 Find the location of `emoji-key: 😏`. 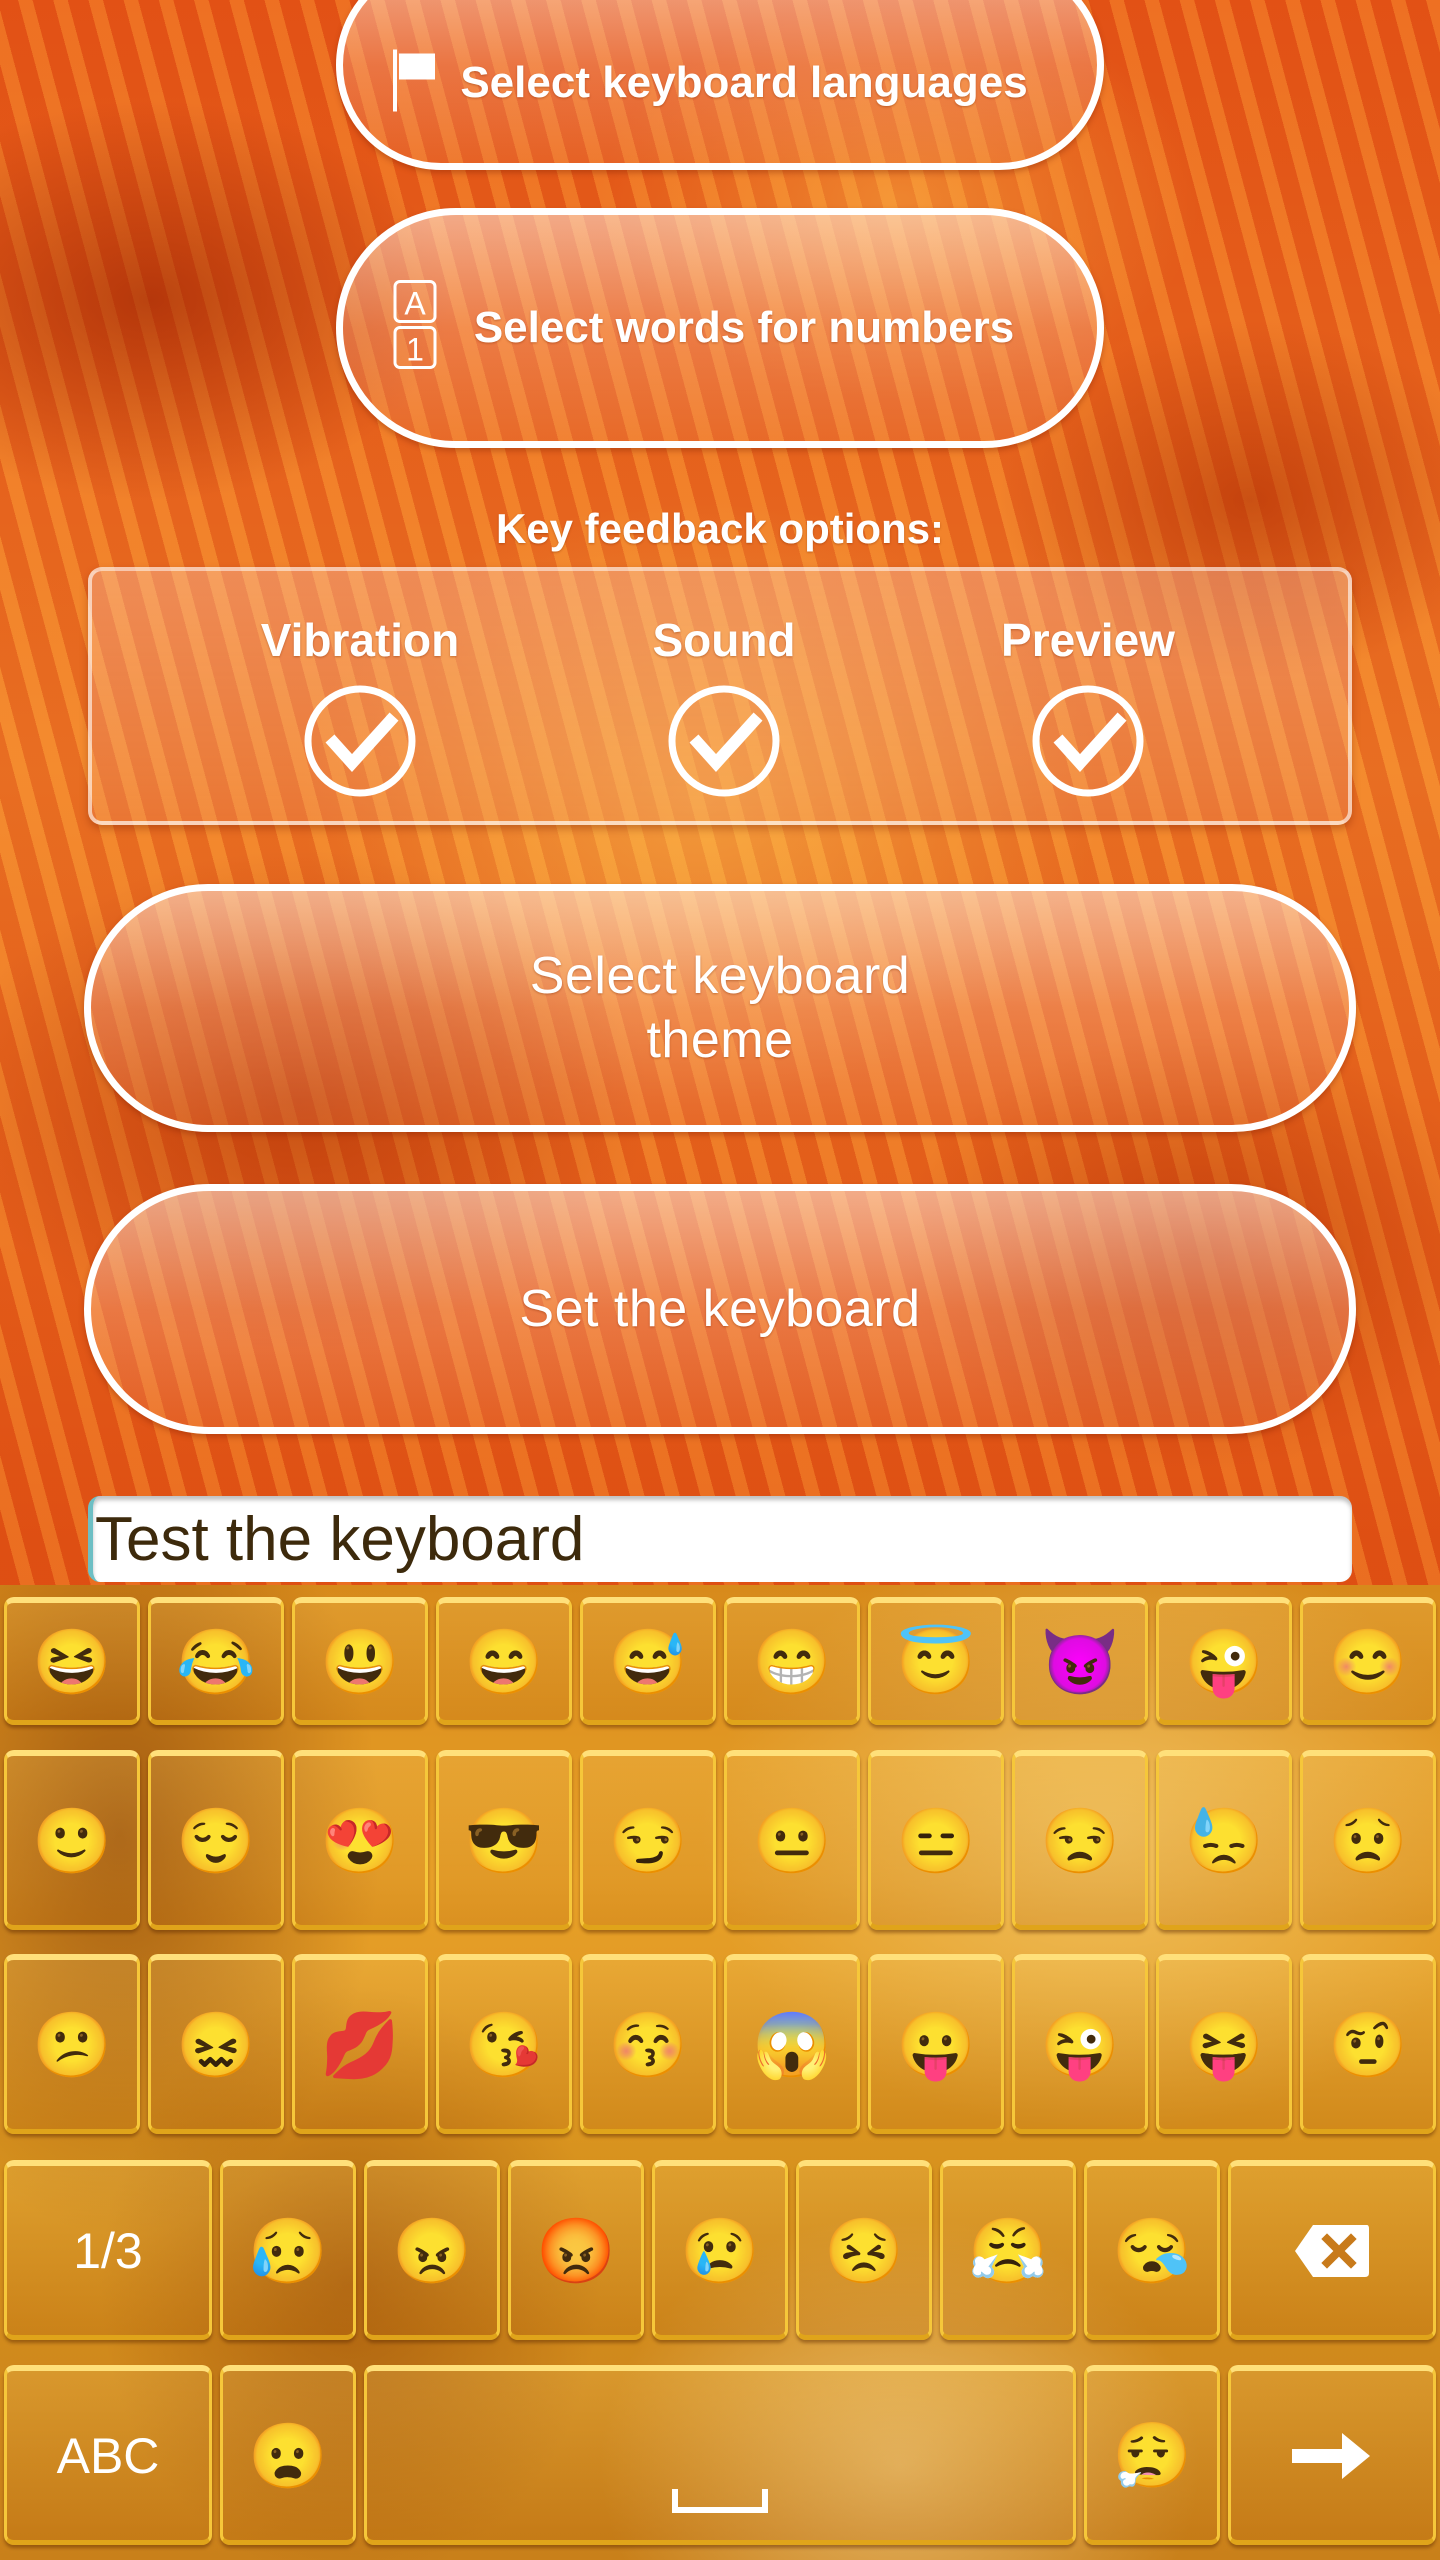

emoji-key: 😏 is located at coordinates (648, 1840).